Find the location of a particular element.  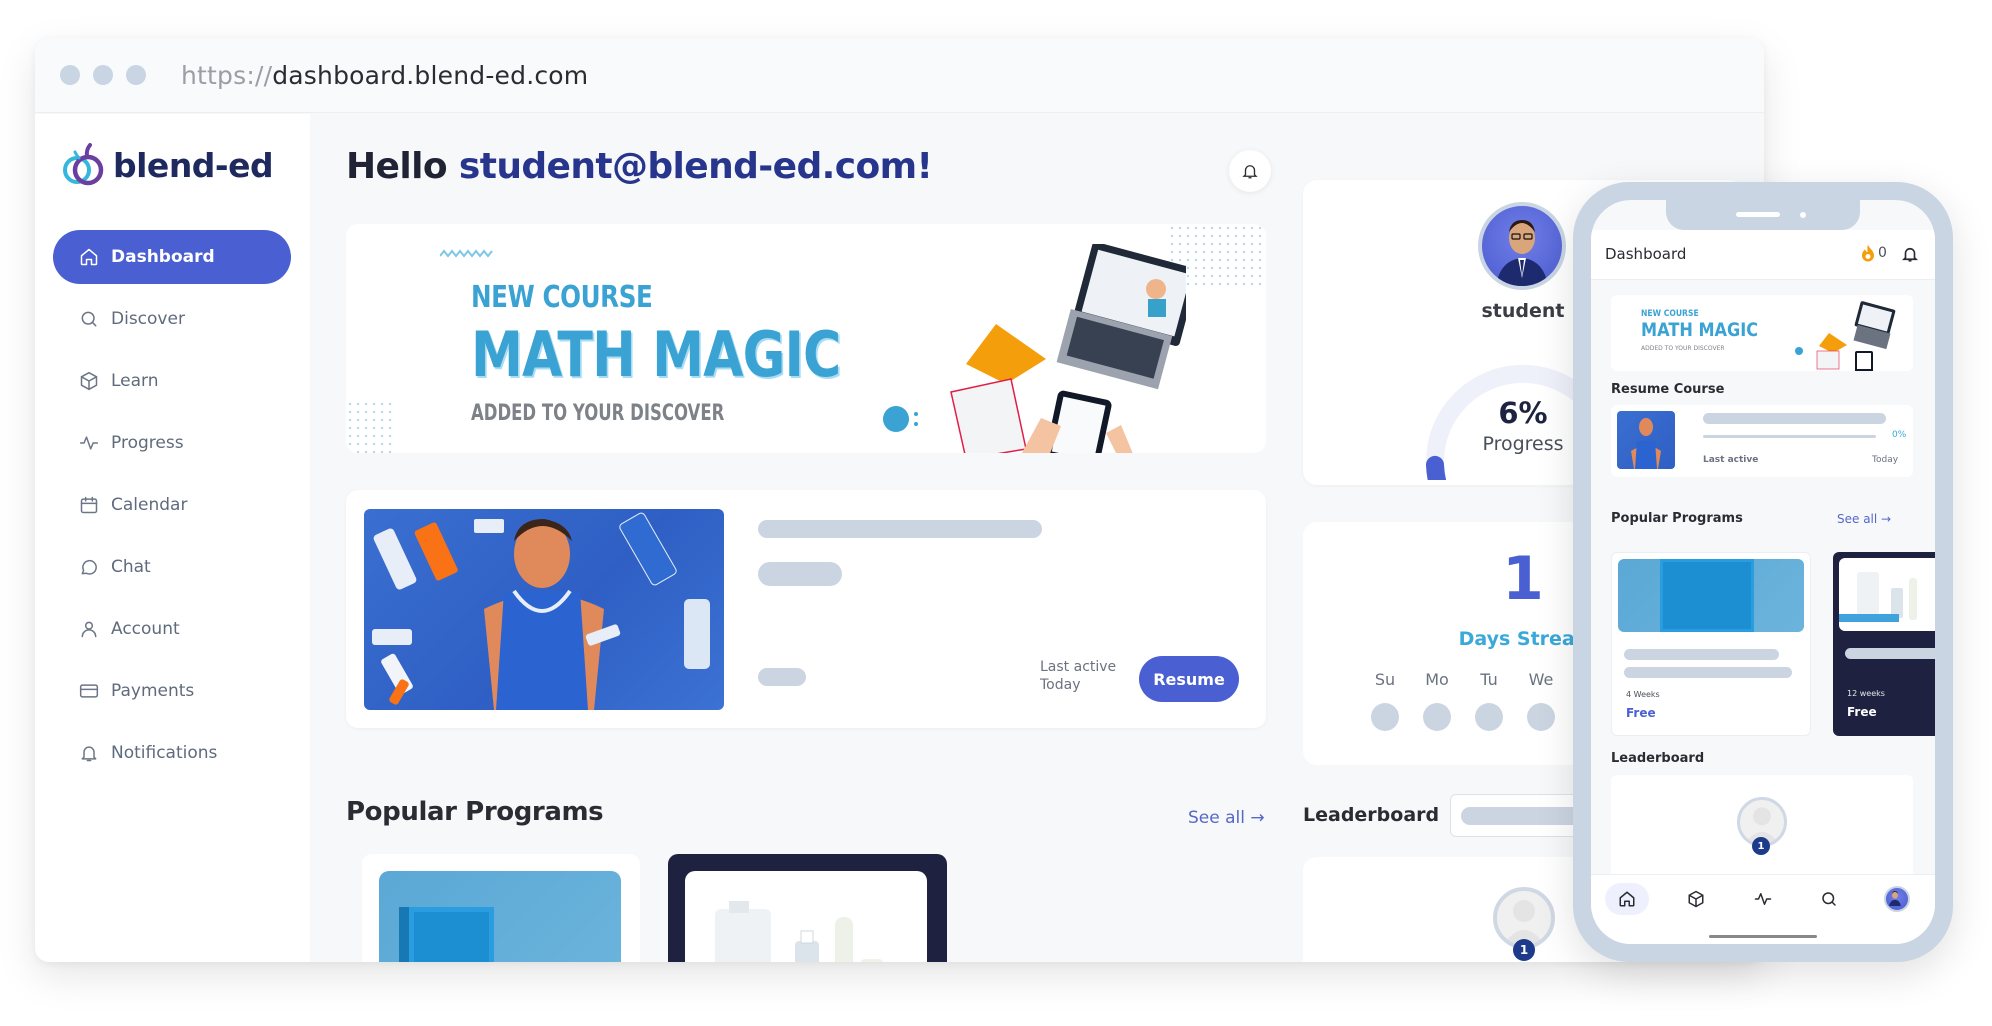

streak-day: We is located at coordinates (1541, 700).